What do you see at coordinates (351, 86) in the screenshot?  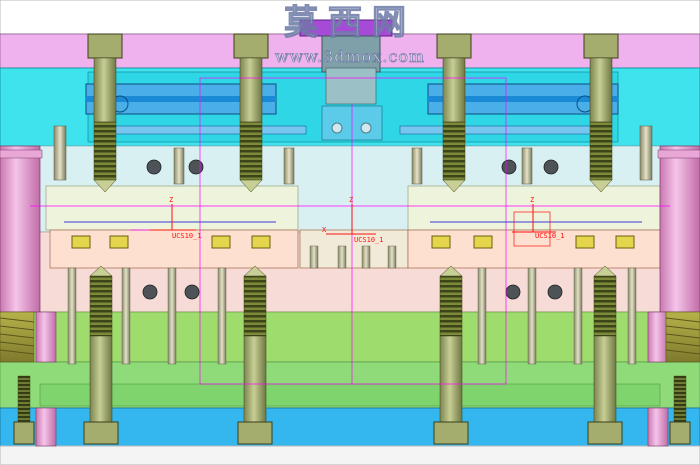 I see `sprue-bushing-head` at bounding box center [351, 86].